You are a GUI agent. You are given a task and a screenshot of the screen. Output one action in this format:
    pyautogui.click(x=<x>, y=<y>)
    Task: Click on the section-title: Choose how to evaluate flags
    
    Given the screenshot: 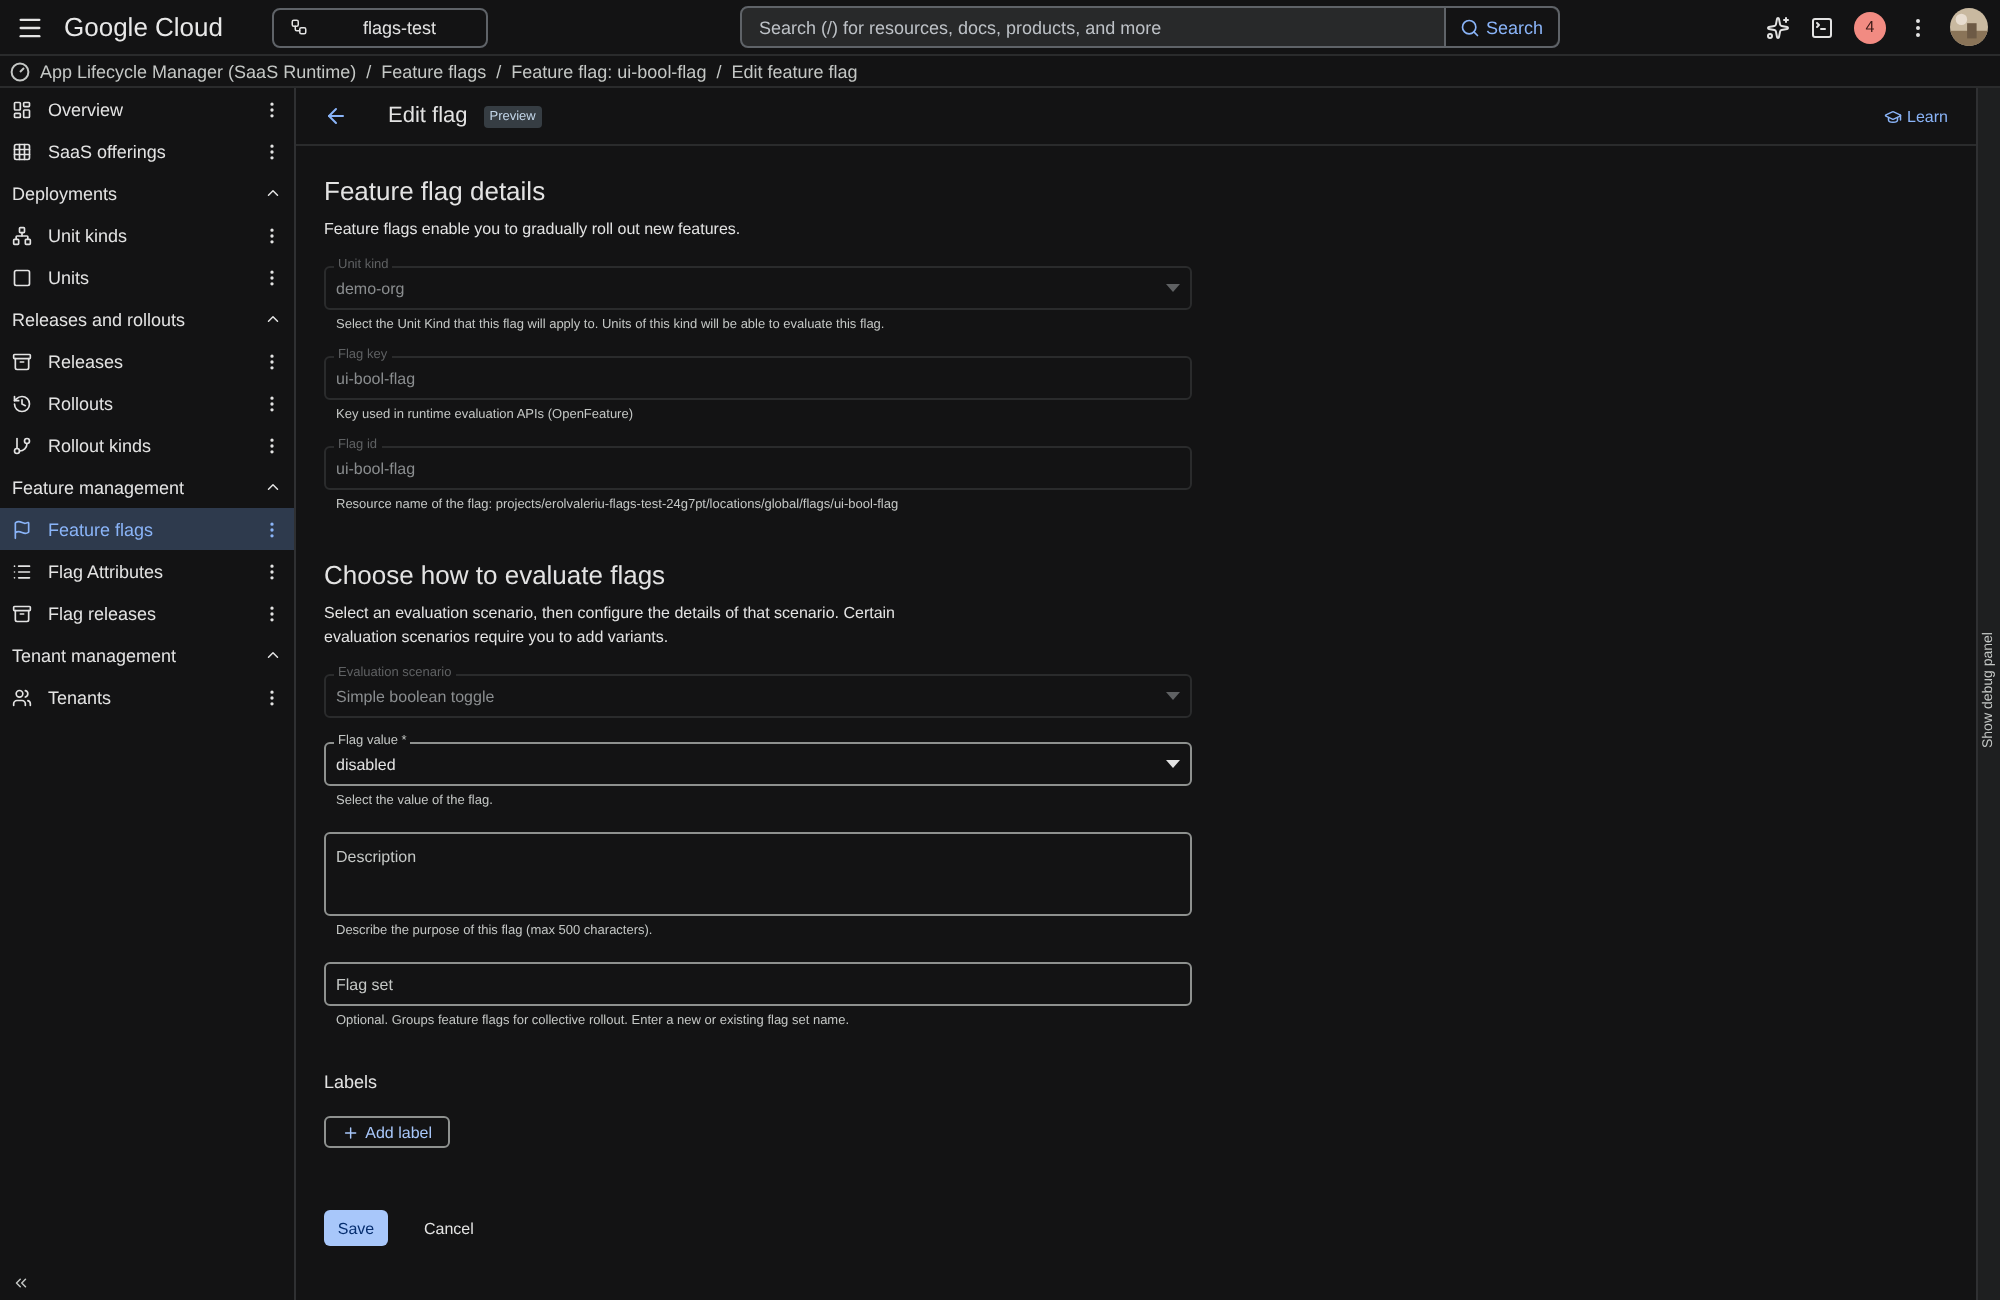 What is the action you would take?
    pyautogui.click(x=496, y=575)
    